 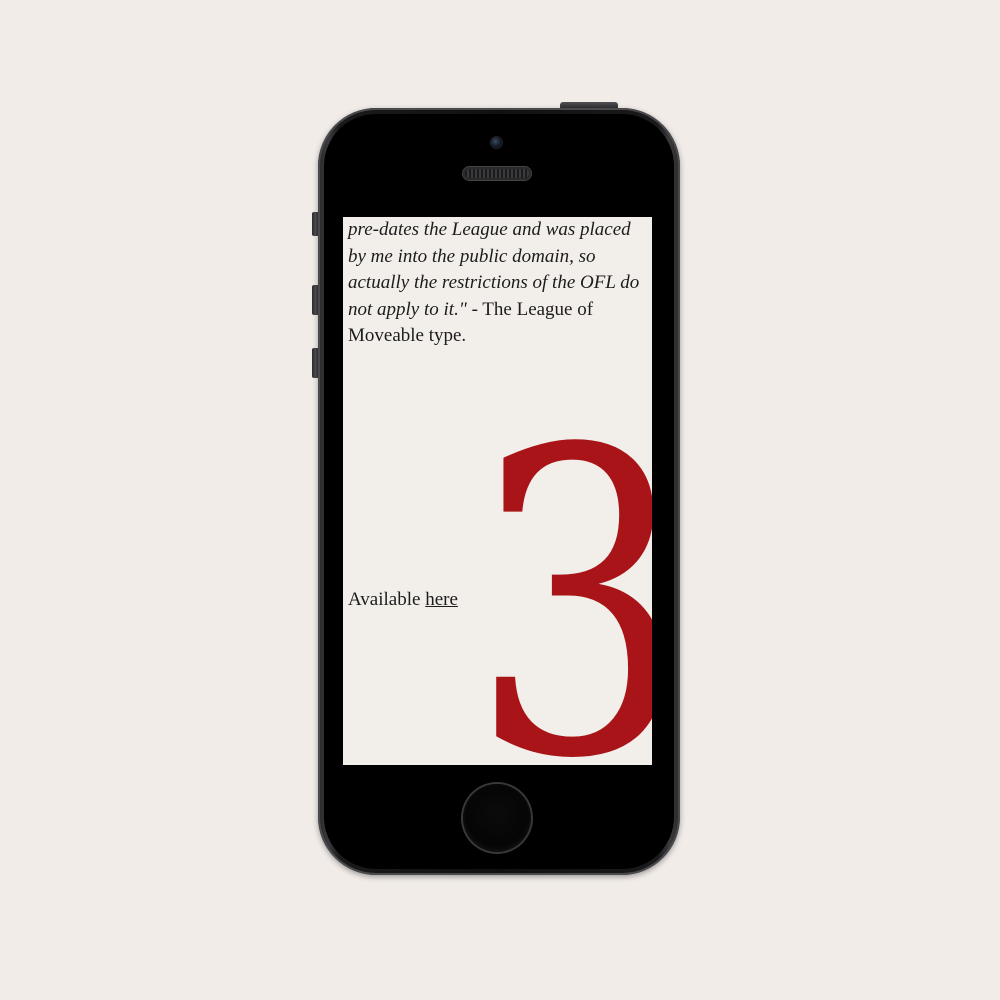 What do you see at coordinates (407, 335) in the screenshot?
I see `attribution-line: Moveable type.` at bounding box center [407, 335].